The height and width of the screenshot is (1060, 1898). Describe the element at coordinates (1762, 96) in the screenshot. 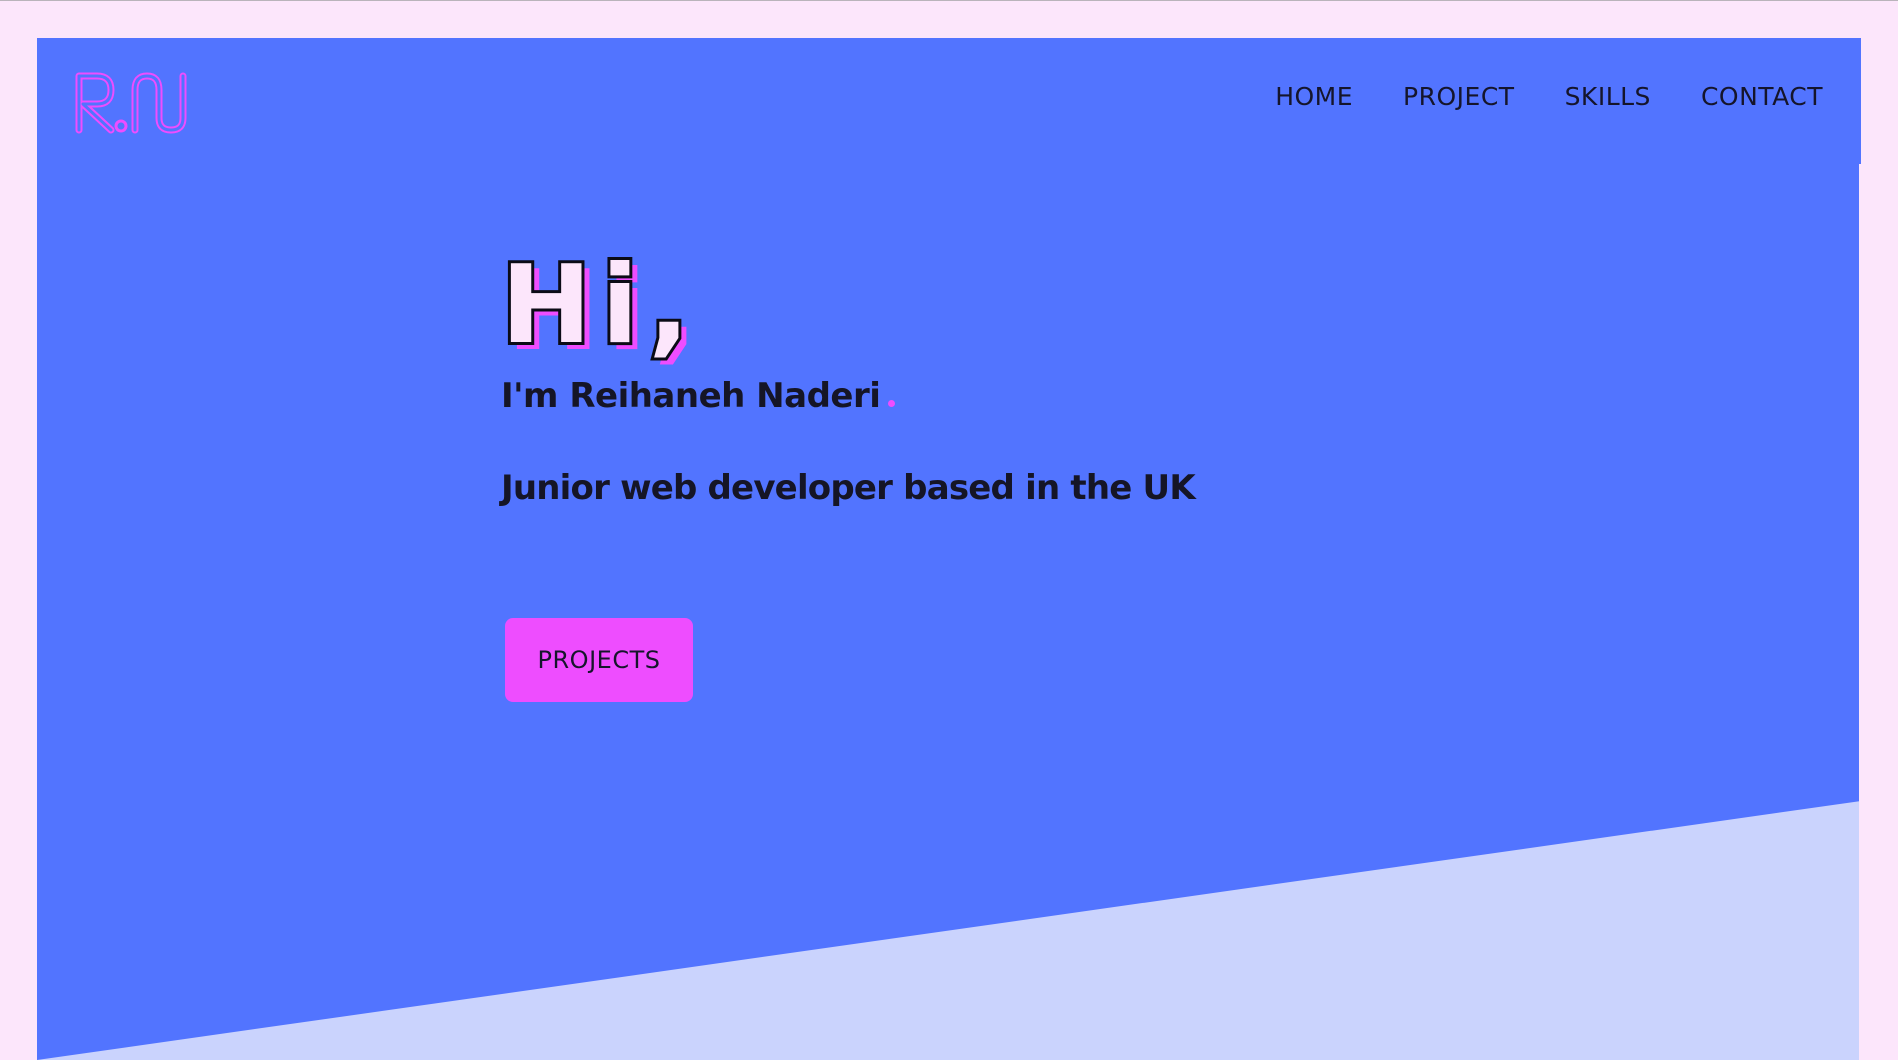

I see `nav-contact: CONTACT` at that location.